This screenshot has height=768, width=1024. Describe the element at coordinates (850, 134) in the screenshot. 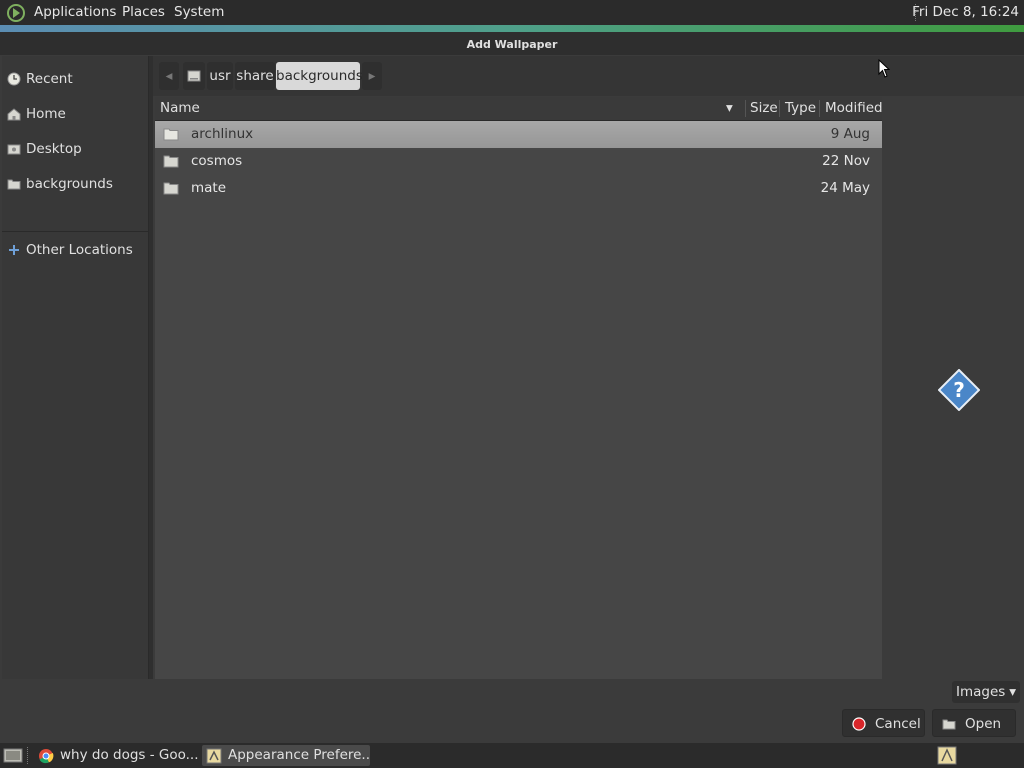

I see `file-modified: 9 Aug` at that location.